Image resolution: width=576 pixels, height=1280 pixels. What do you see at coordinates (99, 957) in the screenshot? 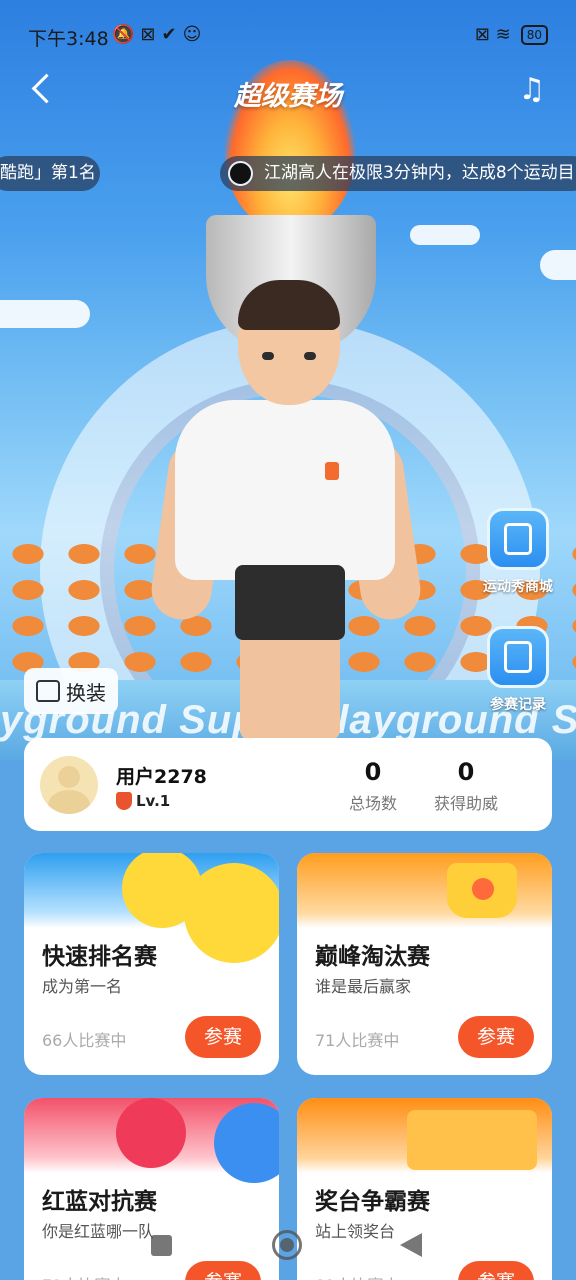
I see `game-title: 快速排名赛` at bounding box center [99, 957].